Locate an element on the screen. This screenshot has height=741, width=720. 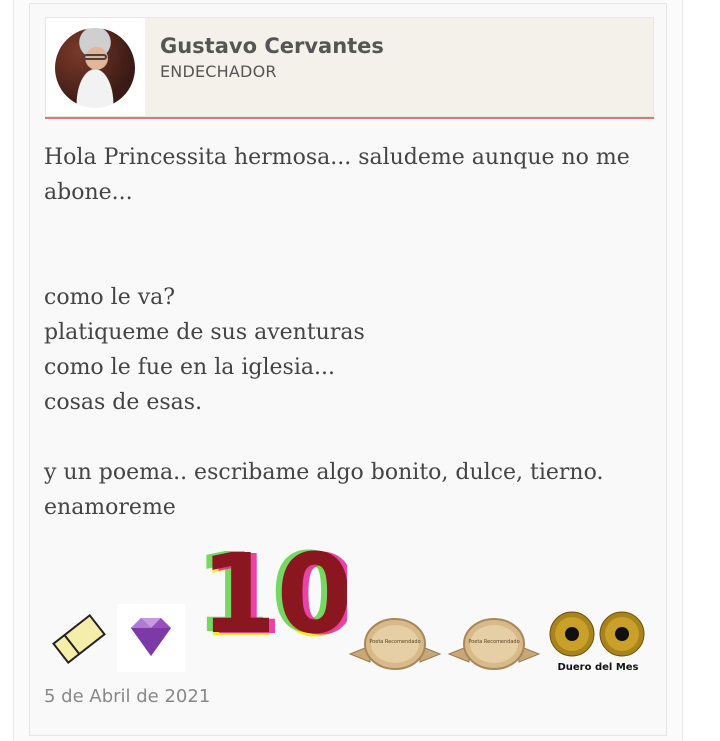
avatar is located at coordinates (95, 68).